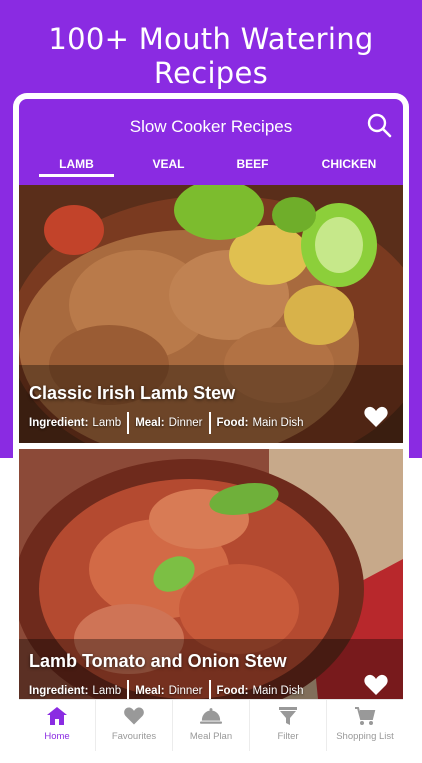  I want to click on cart-icon, so click(365, 716).